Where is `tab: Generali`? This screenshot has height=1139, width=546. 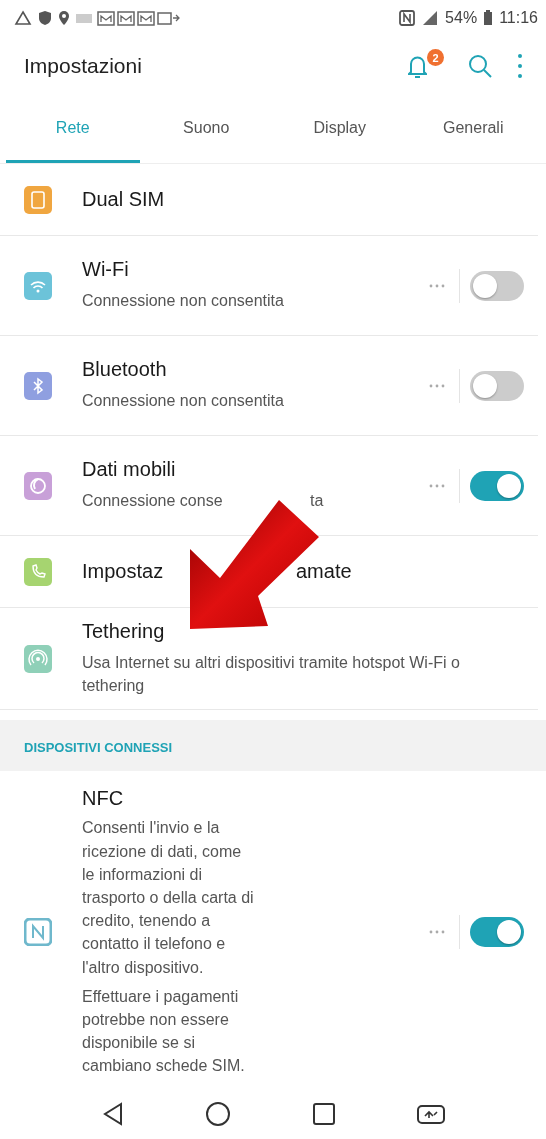 tab: Generali is located at coordinates (473, 129).